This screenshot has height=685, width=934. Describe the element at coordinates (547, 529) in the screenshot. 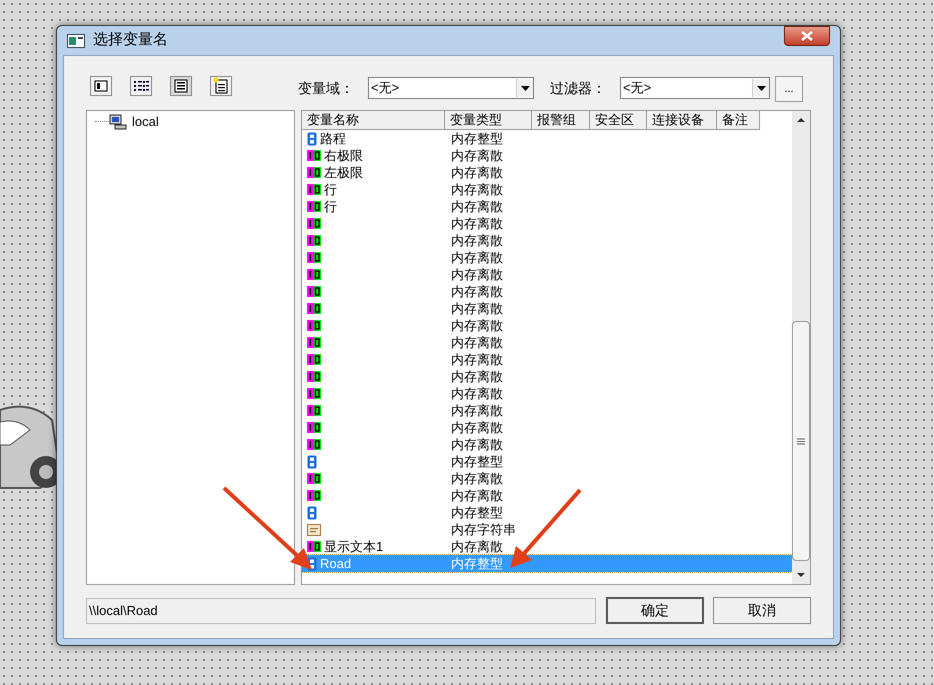

I see `table-row: 内存字符串` at that location.